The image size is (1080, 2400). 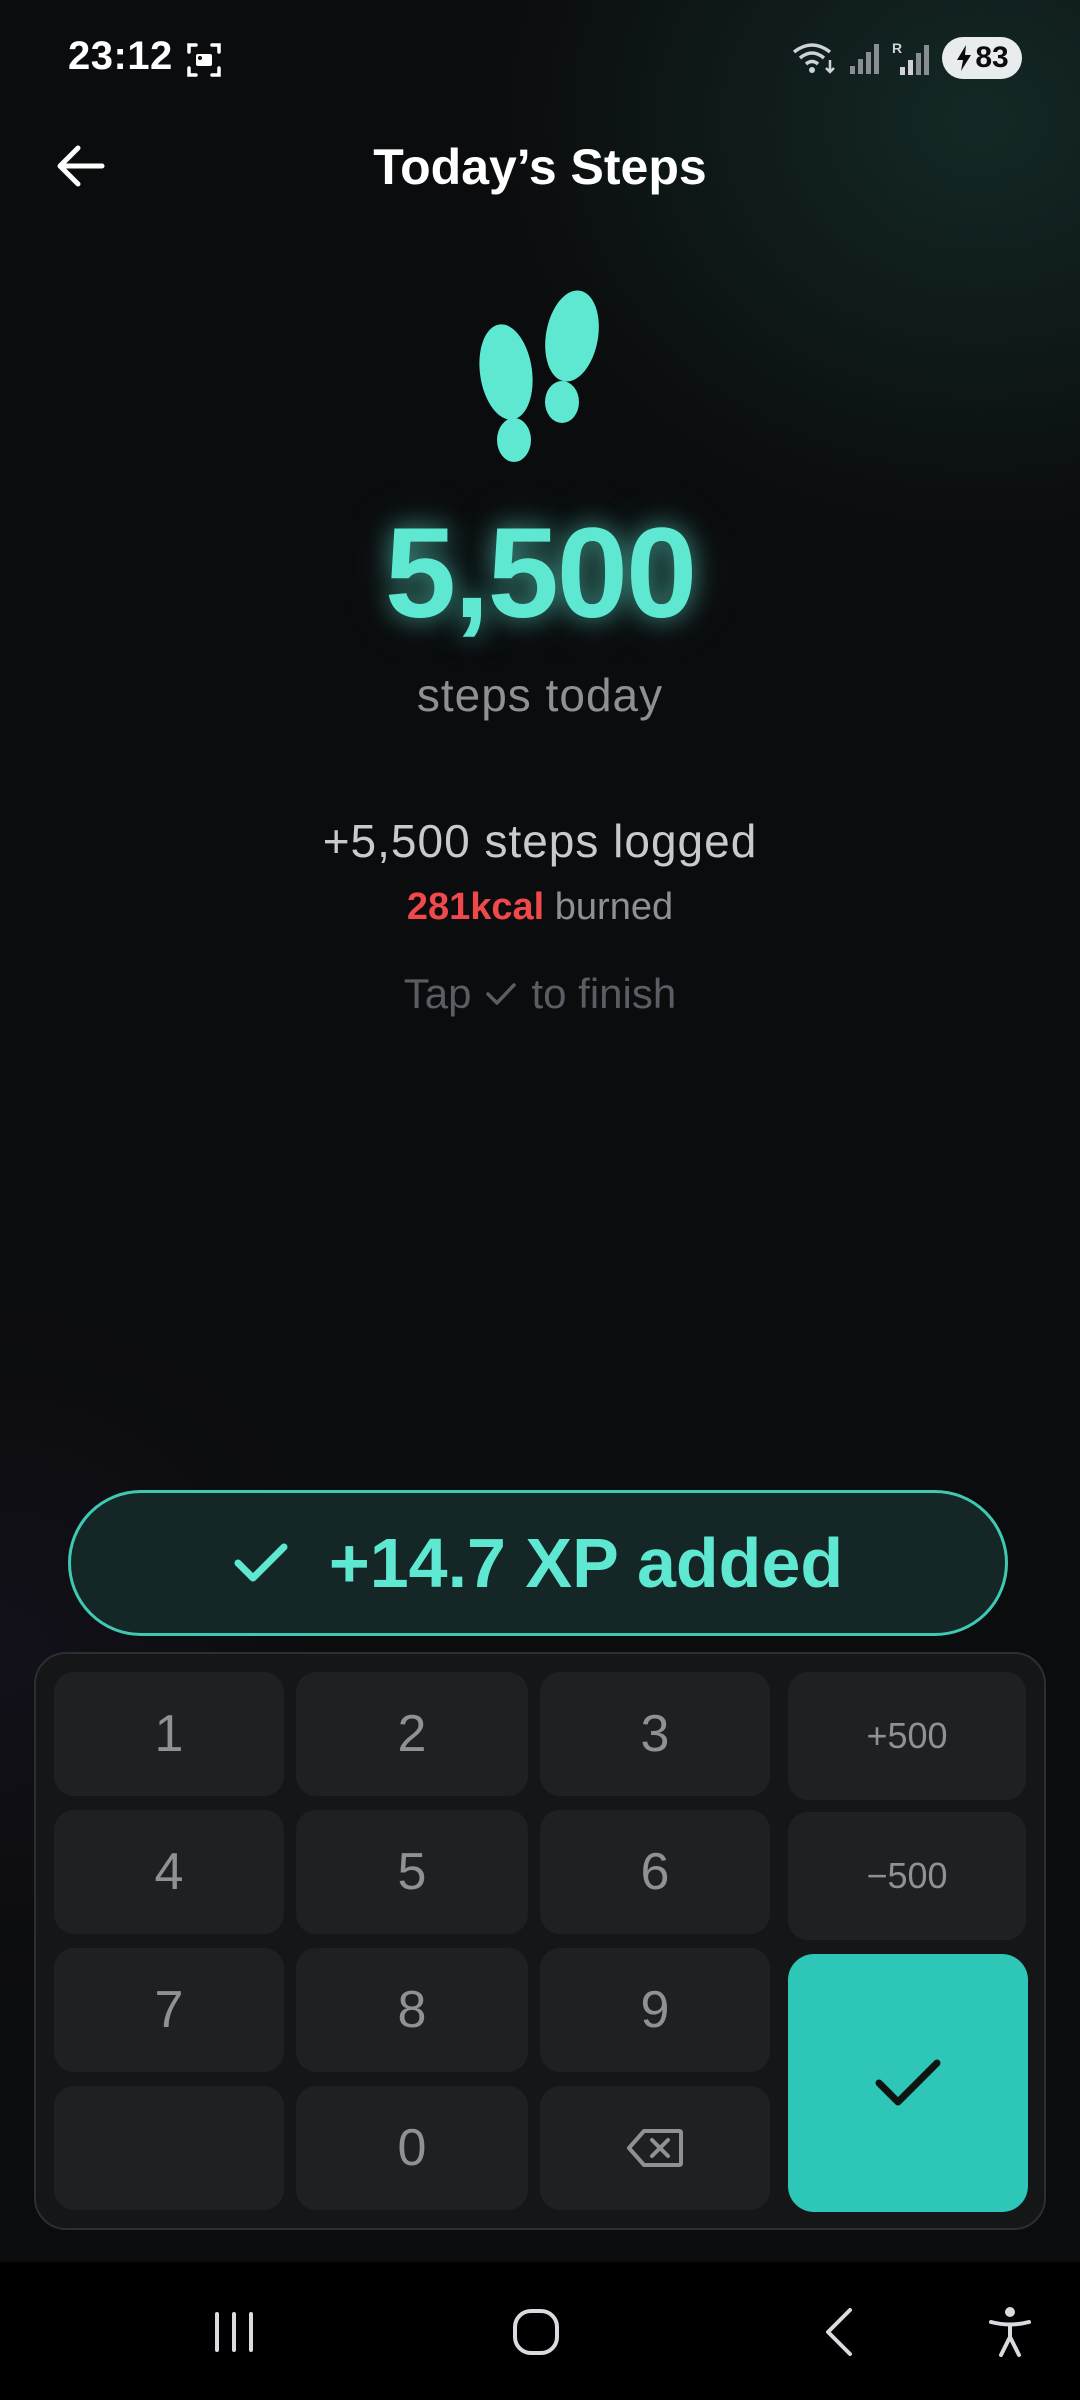 What do you see at coordinates (540, 573) in the screenshot?
I see `steps-value: 5,500` at bounding box center [540, 573].